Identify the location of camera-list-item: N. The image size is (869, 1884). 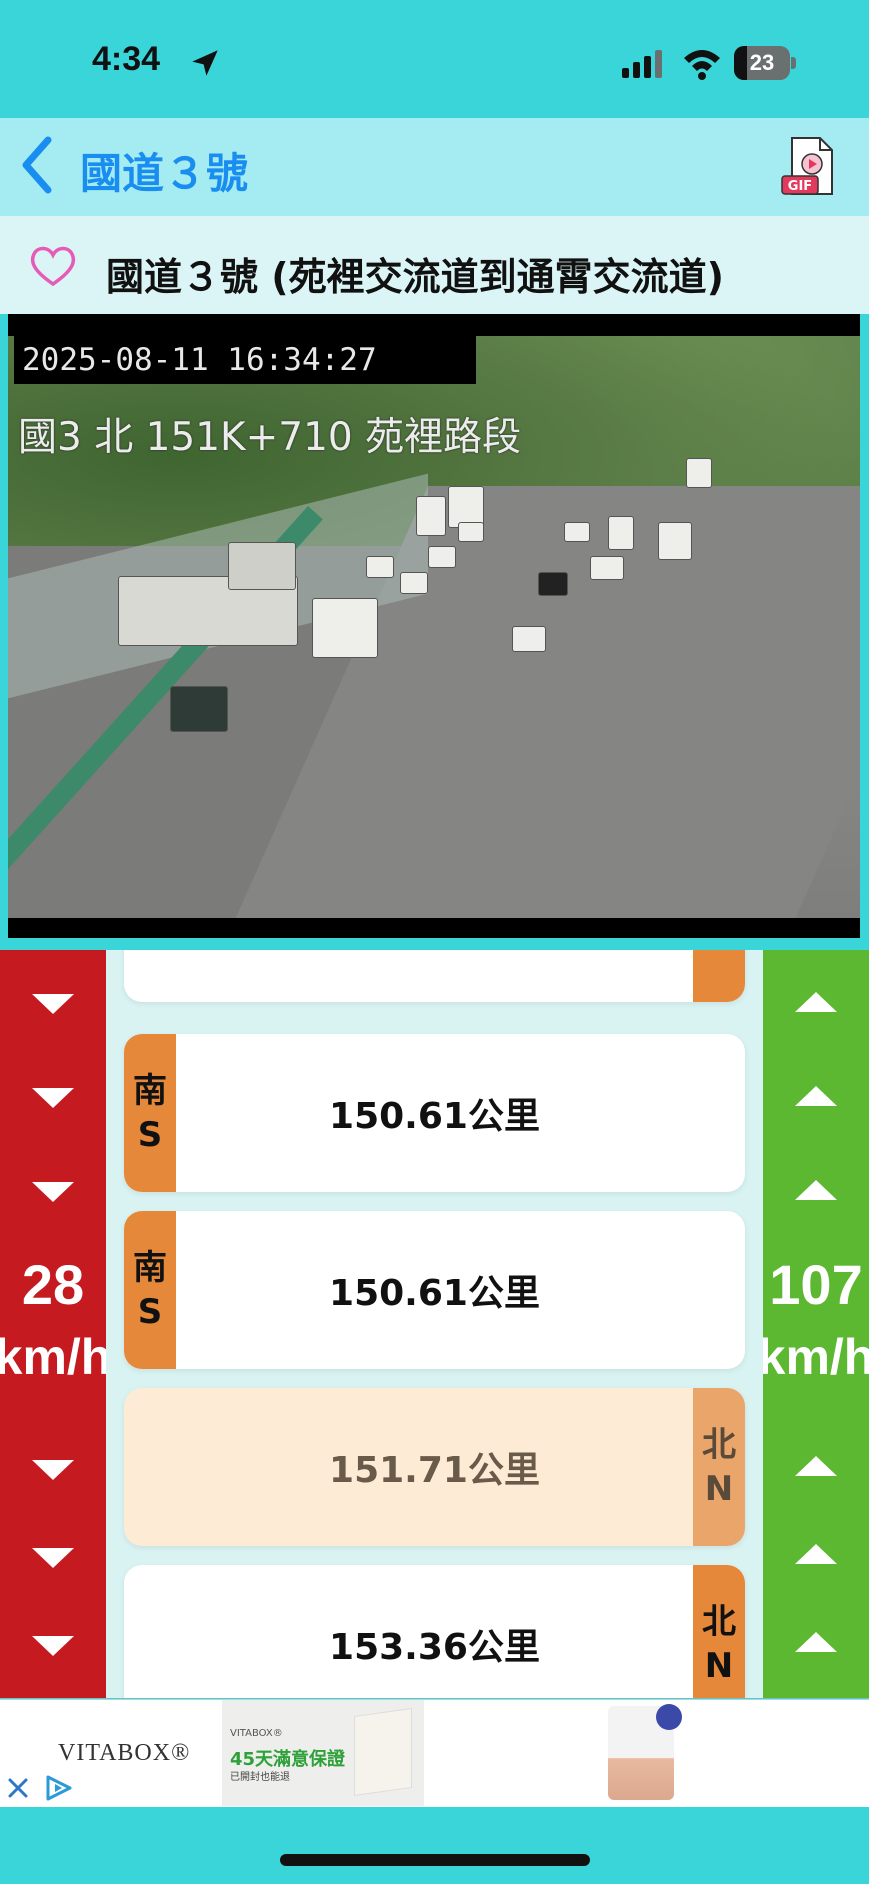
(434, 976).